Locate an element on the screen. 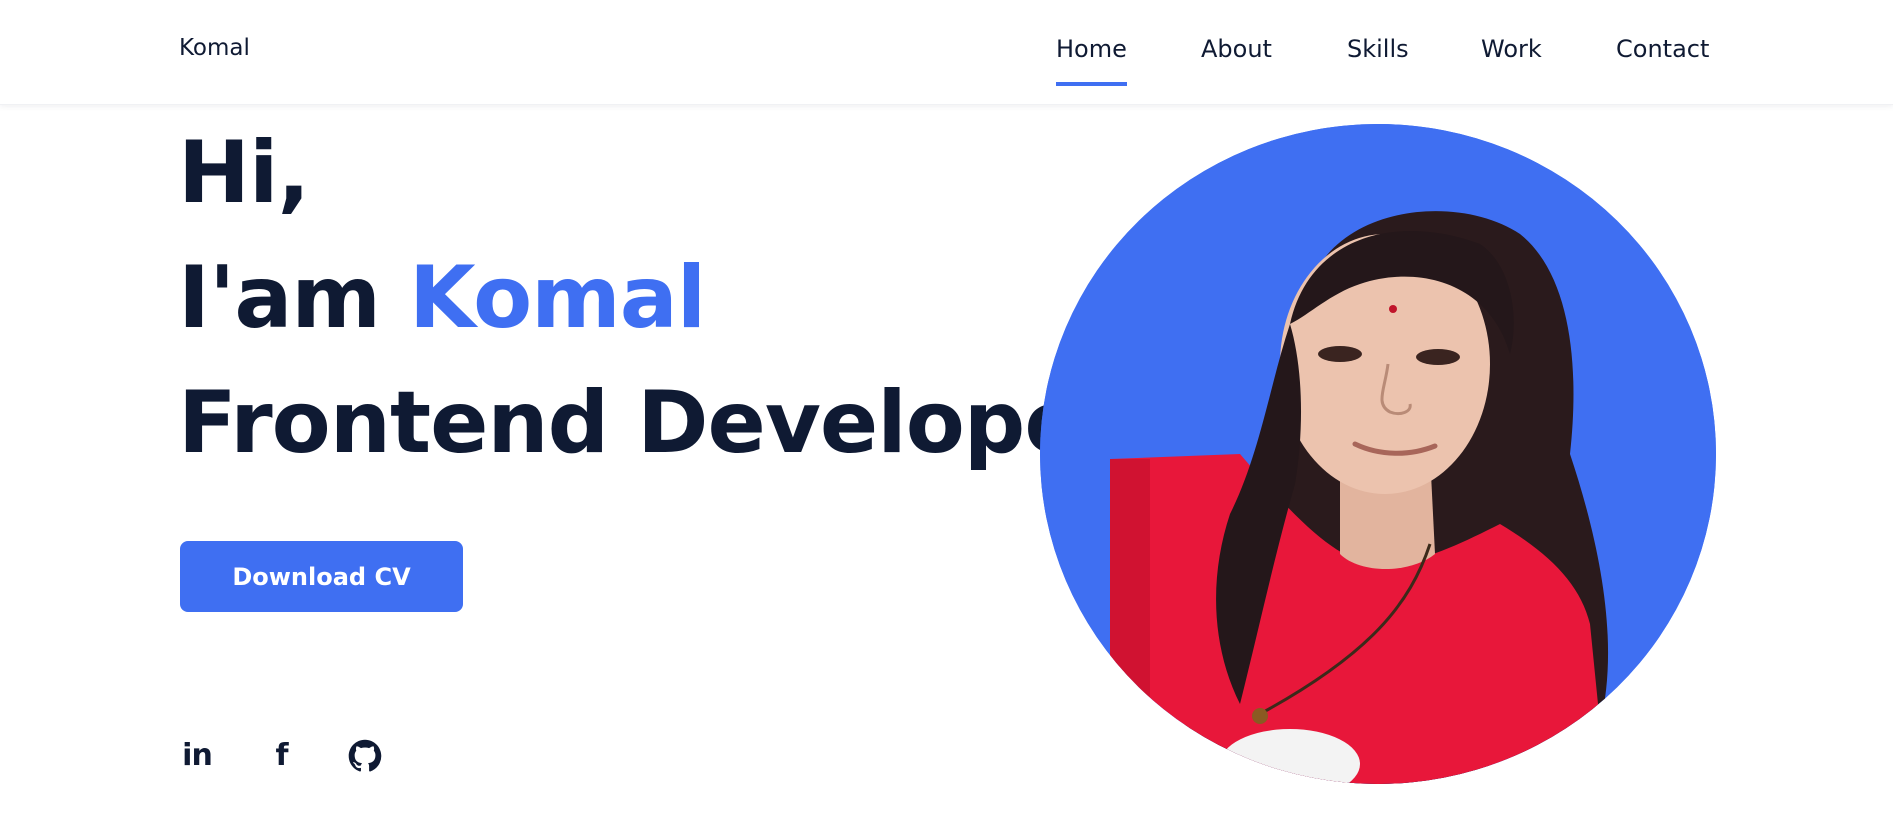  hero-name: Komal is located at coordinates (557, 298).